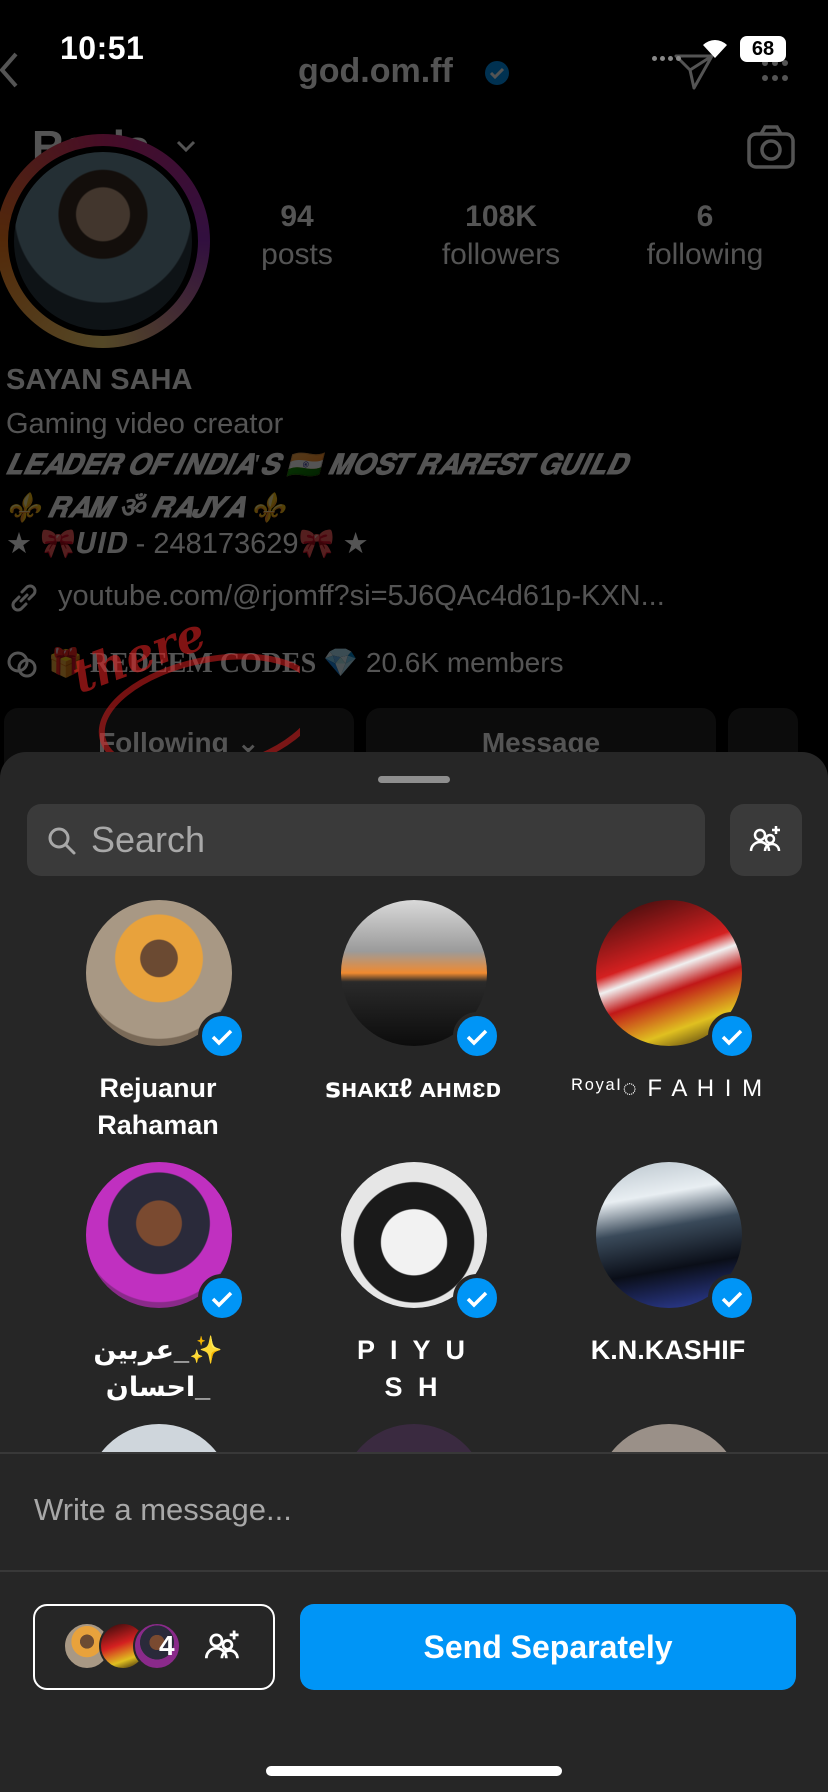  I want to click on cellular-signal-icon, so click(668, 57).